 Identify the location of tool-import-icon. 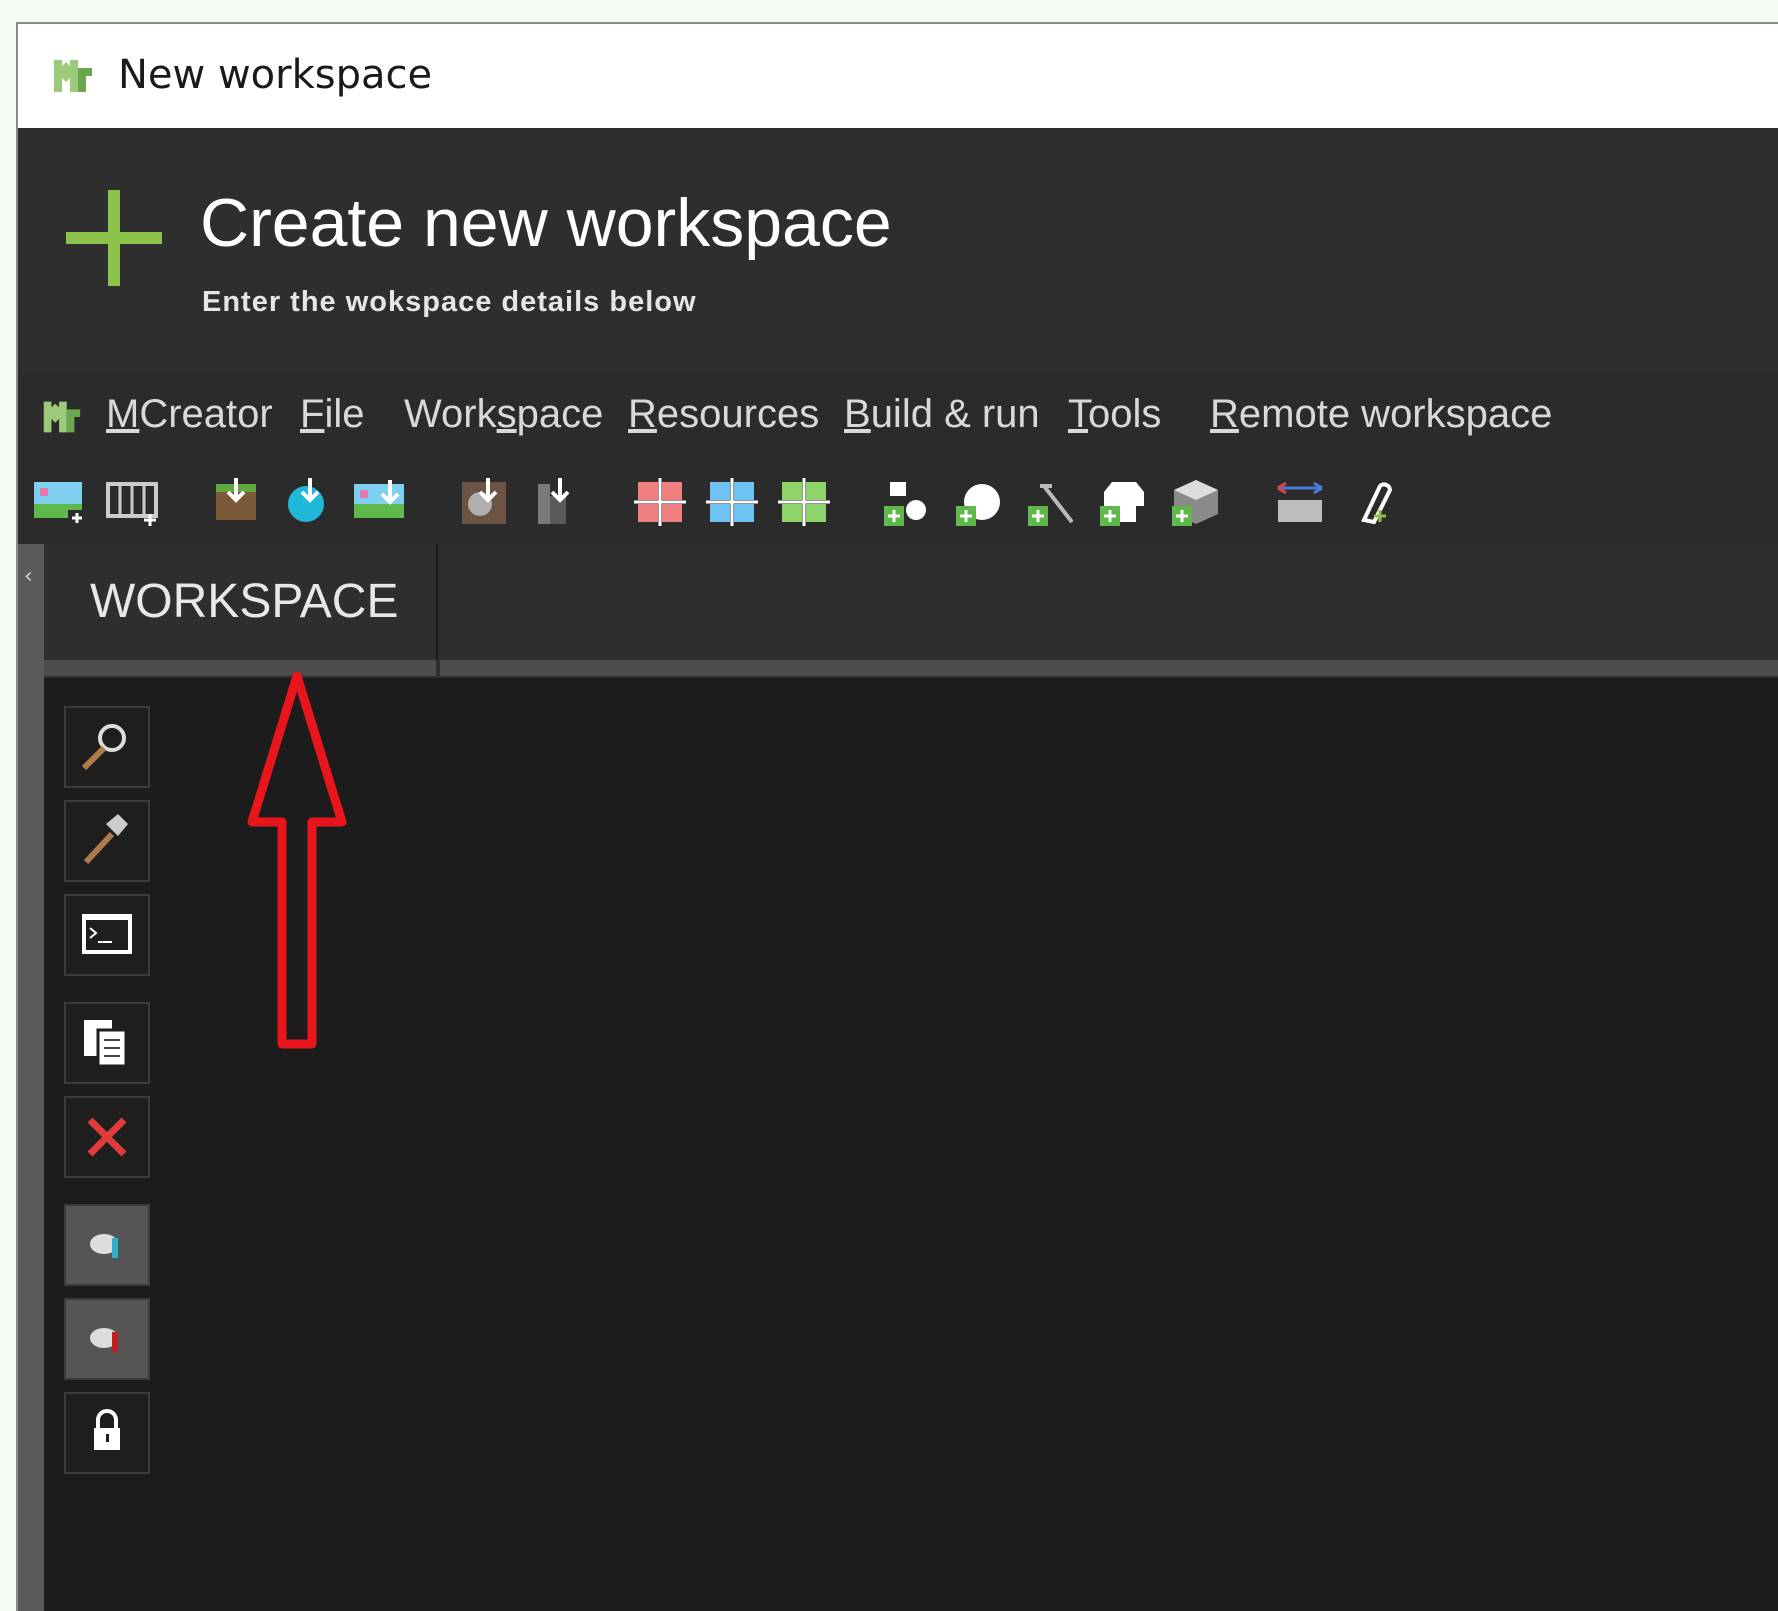
(556, 502).